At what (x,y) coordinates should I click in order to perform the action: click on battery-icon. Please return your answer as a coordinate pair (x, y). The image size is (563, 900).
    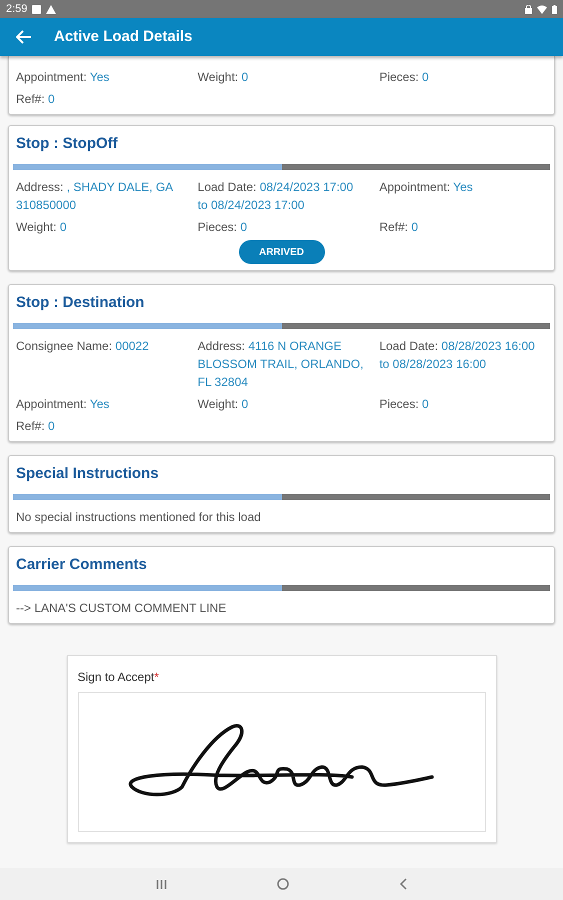
    Looking at the image, I should click on (554, 9).